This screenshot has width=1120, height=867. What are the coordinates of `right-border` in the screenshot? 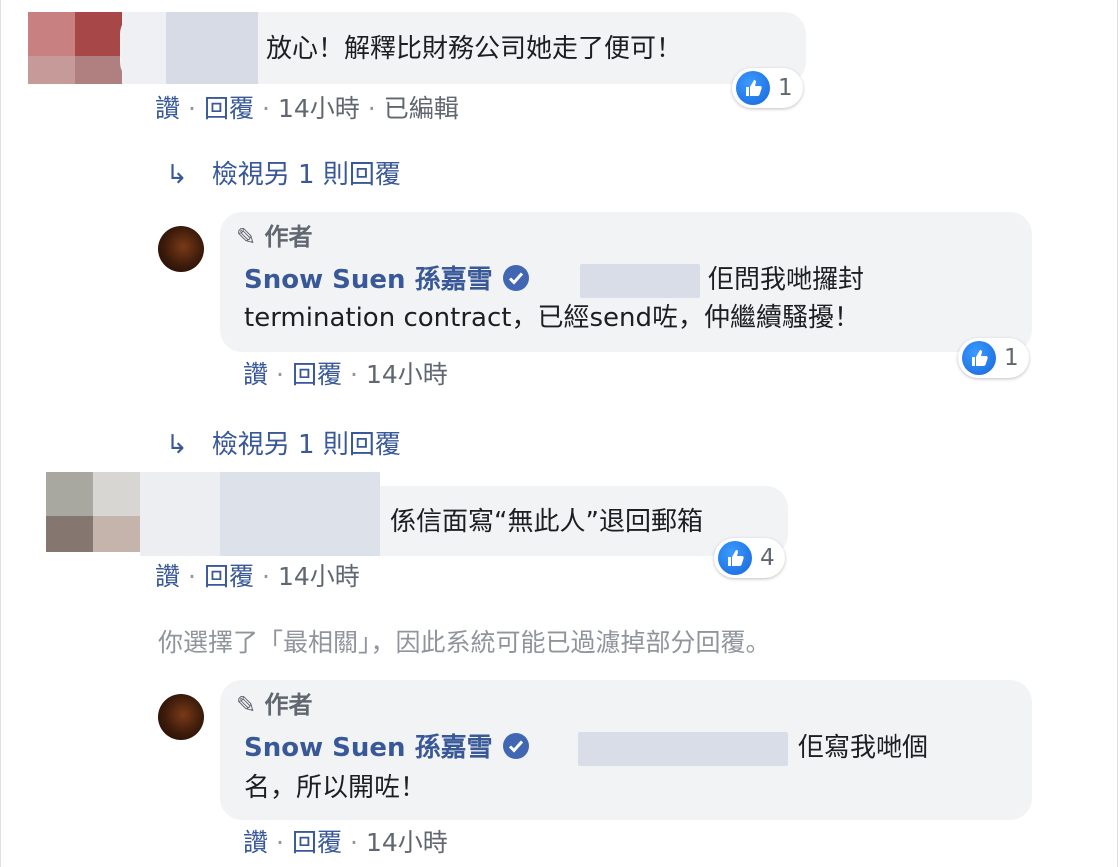 It's located at (1117, 433).